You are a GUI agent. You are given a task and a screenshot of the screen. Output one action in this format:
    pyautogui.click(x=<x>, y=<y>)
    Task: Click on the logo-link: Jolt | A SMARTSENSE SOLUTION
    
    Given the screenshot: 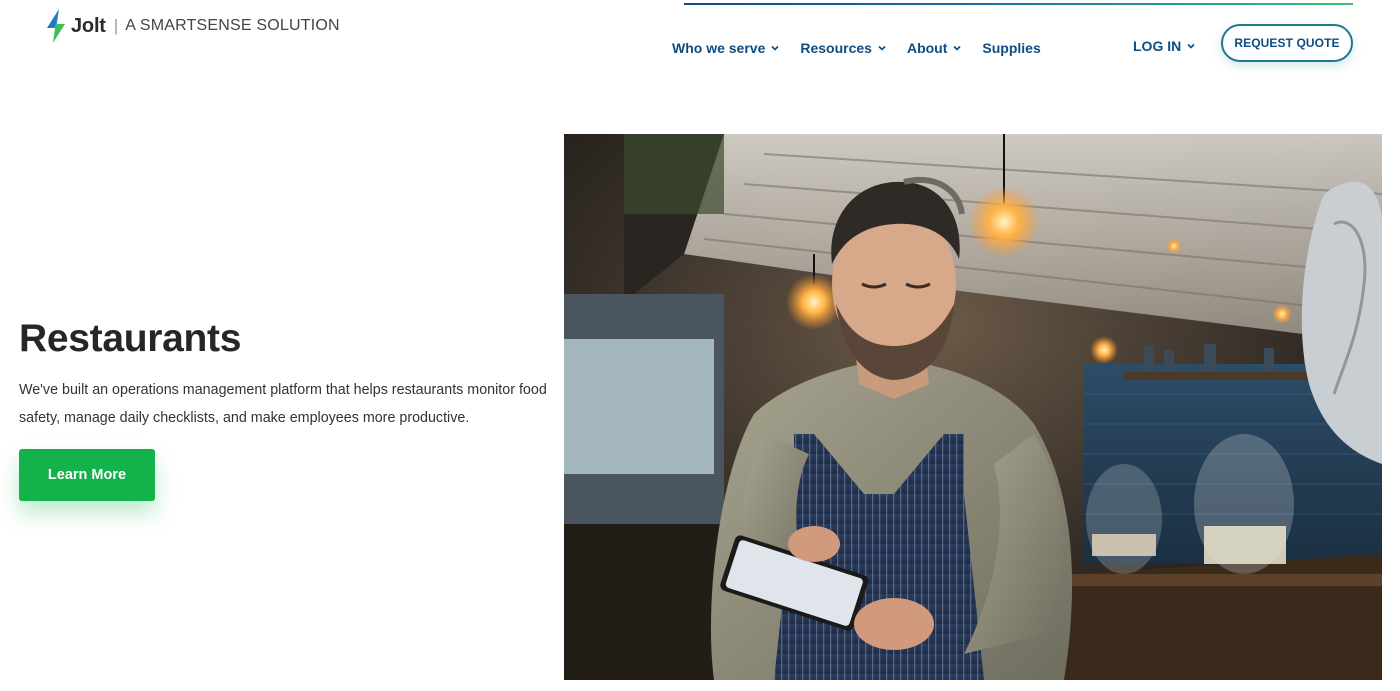 What is the action you would take?
    pyautogui.click(x=193, y=26)
    